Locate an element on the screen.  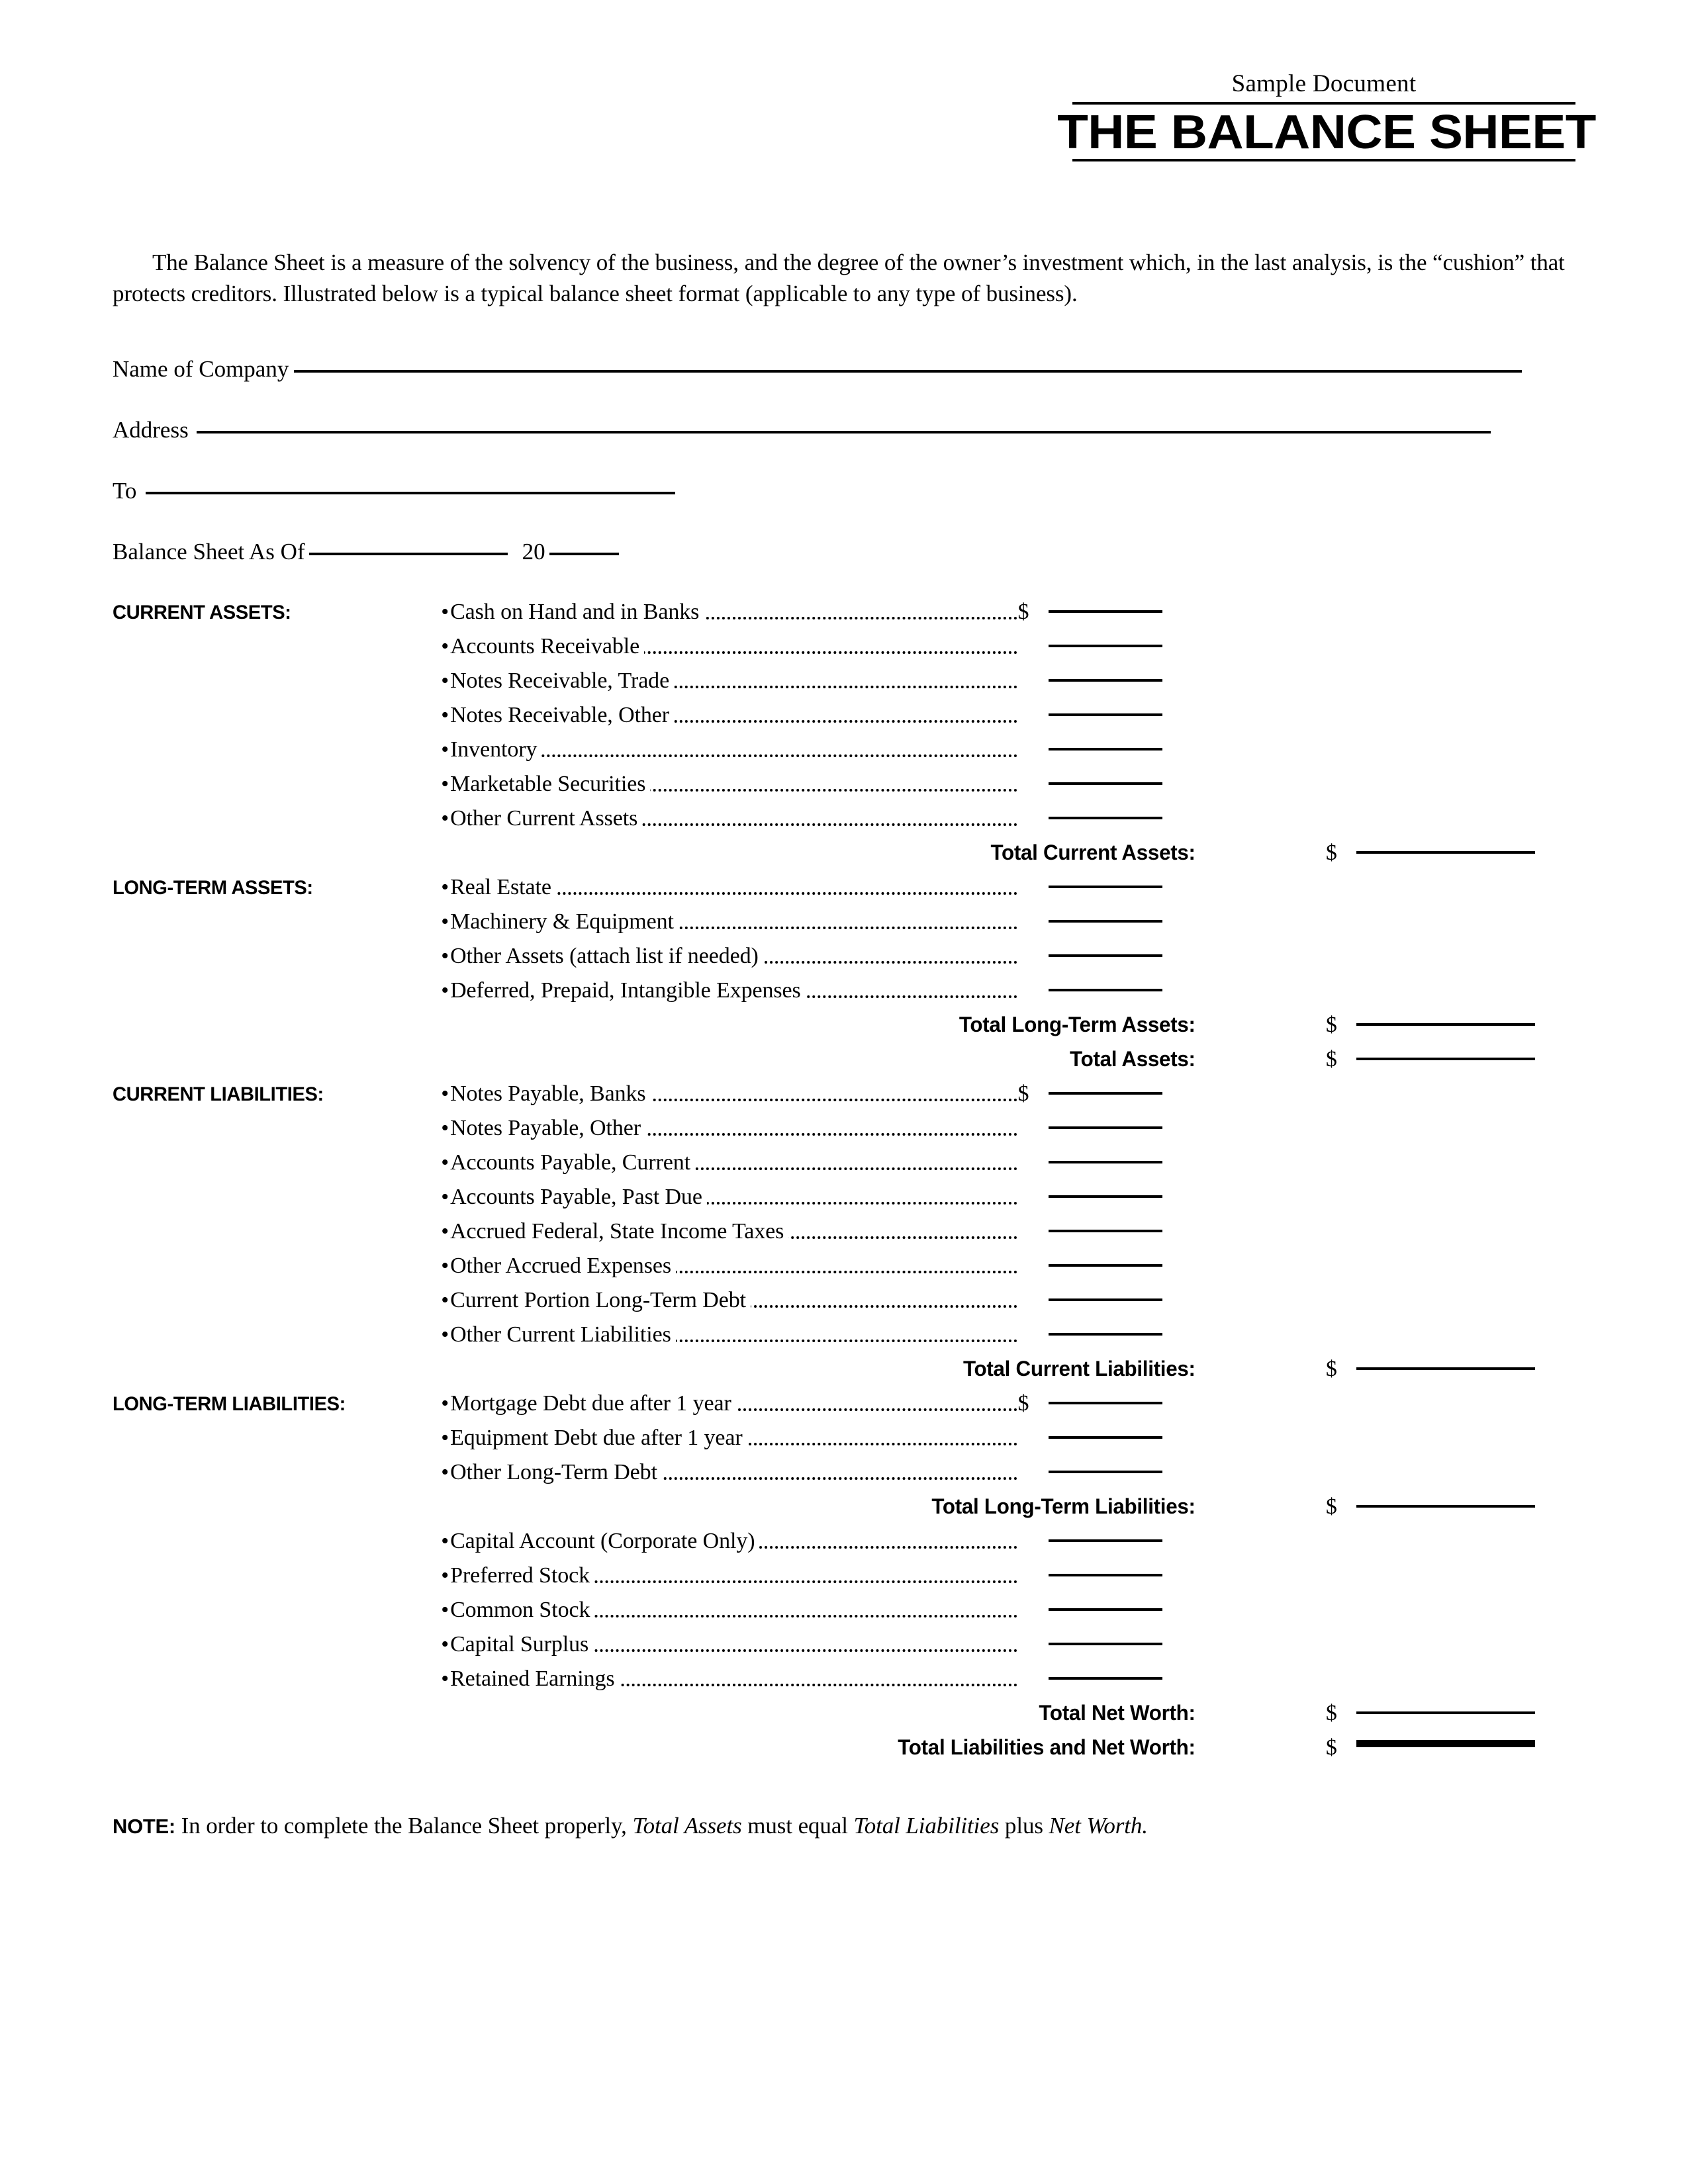
line-item: •Equipment Debt due after 1 year is located at coordinates (729, 1438).